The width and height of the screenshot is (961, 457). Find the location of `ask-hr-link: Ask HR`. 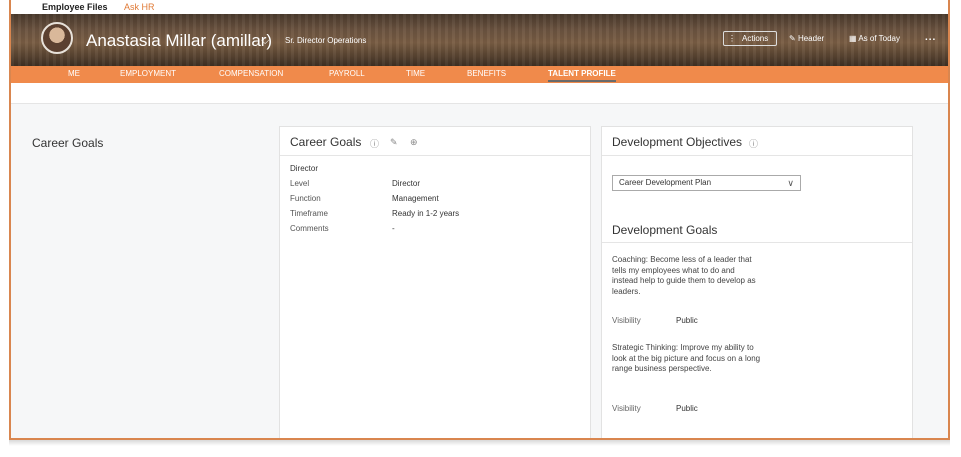

ask-hr-link: Ask HR is located at coordinates (139, 7).